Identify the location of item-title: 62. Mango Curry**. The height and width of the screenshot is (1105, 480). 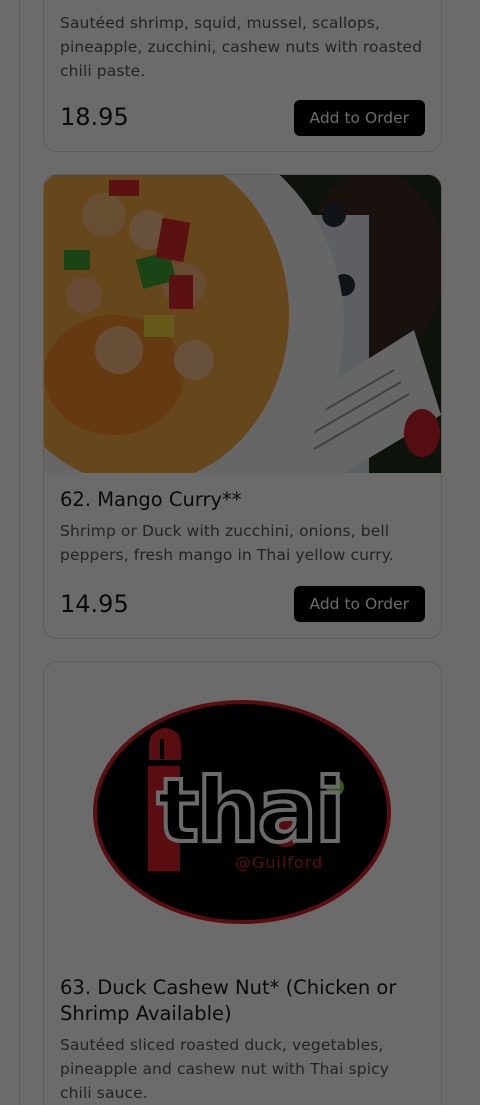
(151, 499).